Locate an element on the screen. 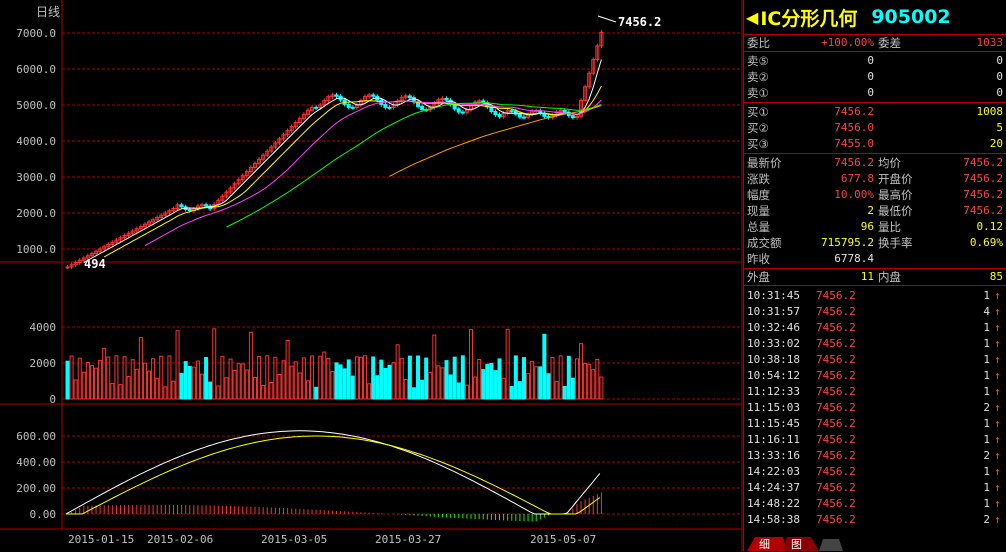  buy-row: 买② 7456.0 5 is located at coordinates (875, 128).